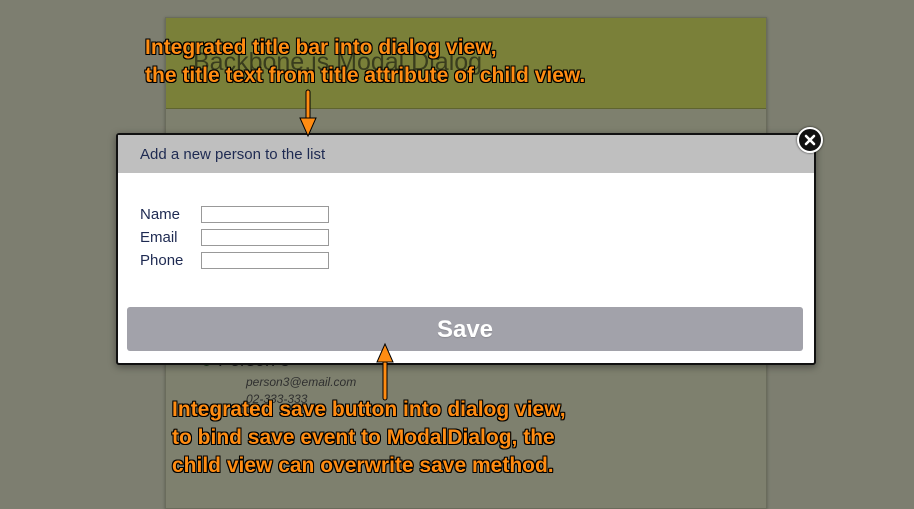 The image size is (914, 509). I want to click on phone-label: Phone, so click(162, 260).